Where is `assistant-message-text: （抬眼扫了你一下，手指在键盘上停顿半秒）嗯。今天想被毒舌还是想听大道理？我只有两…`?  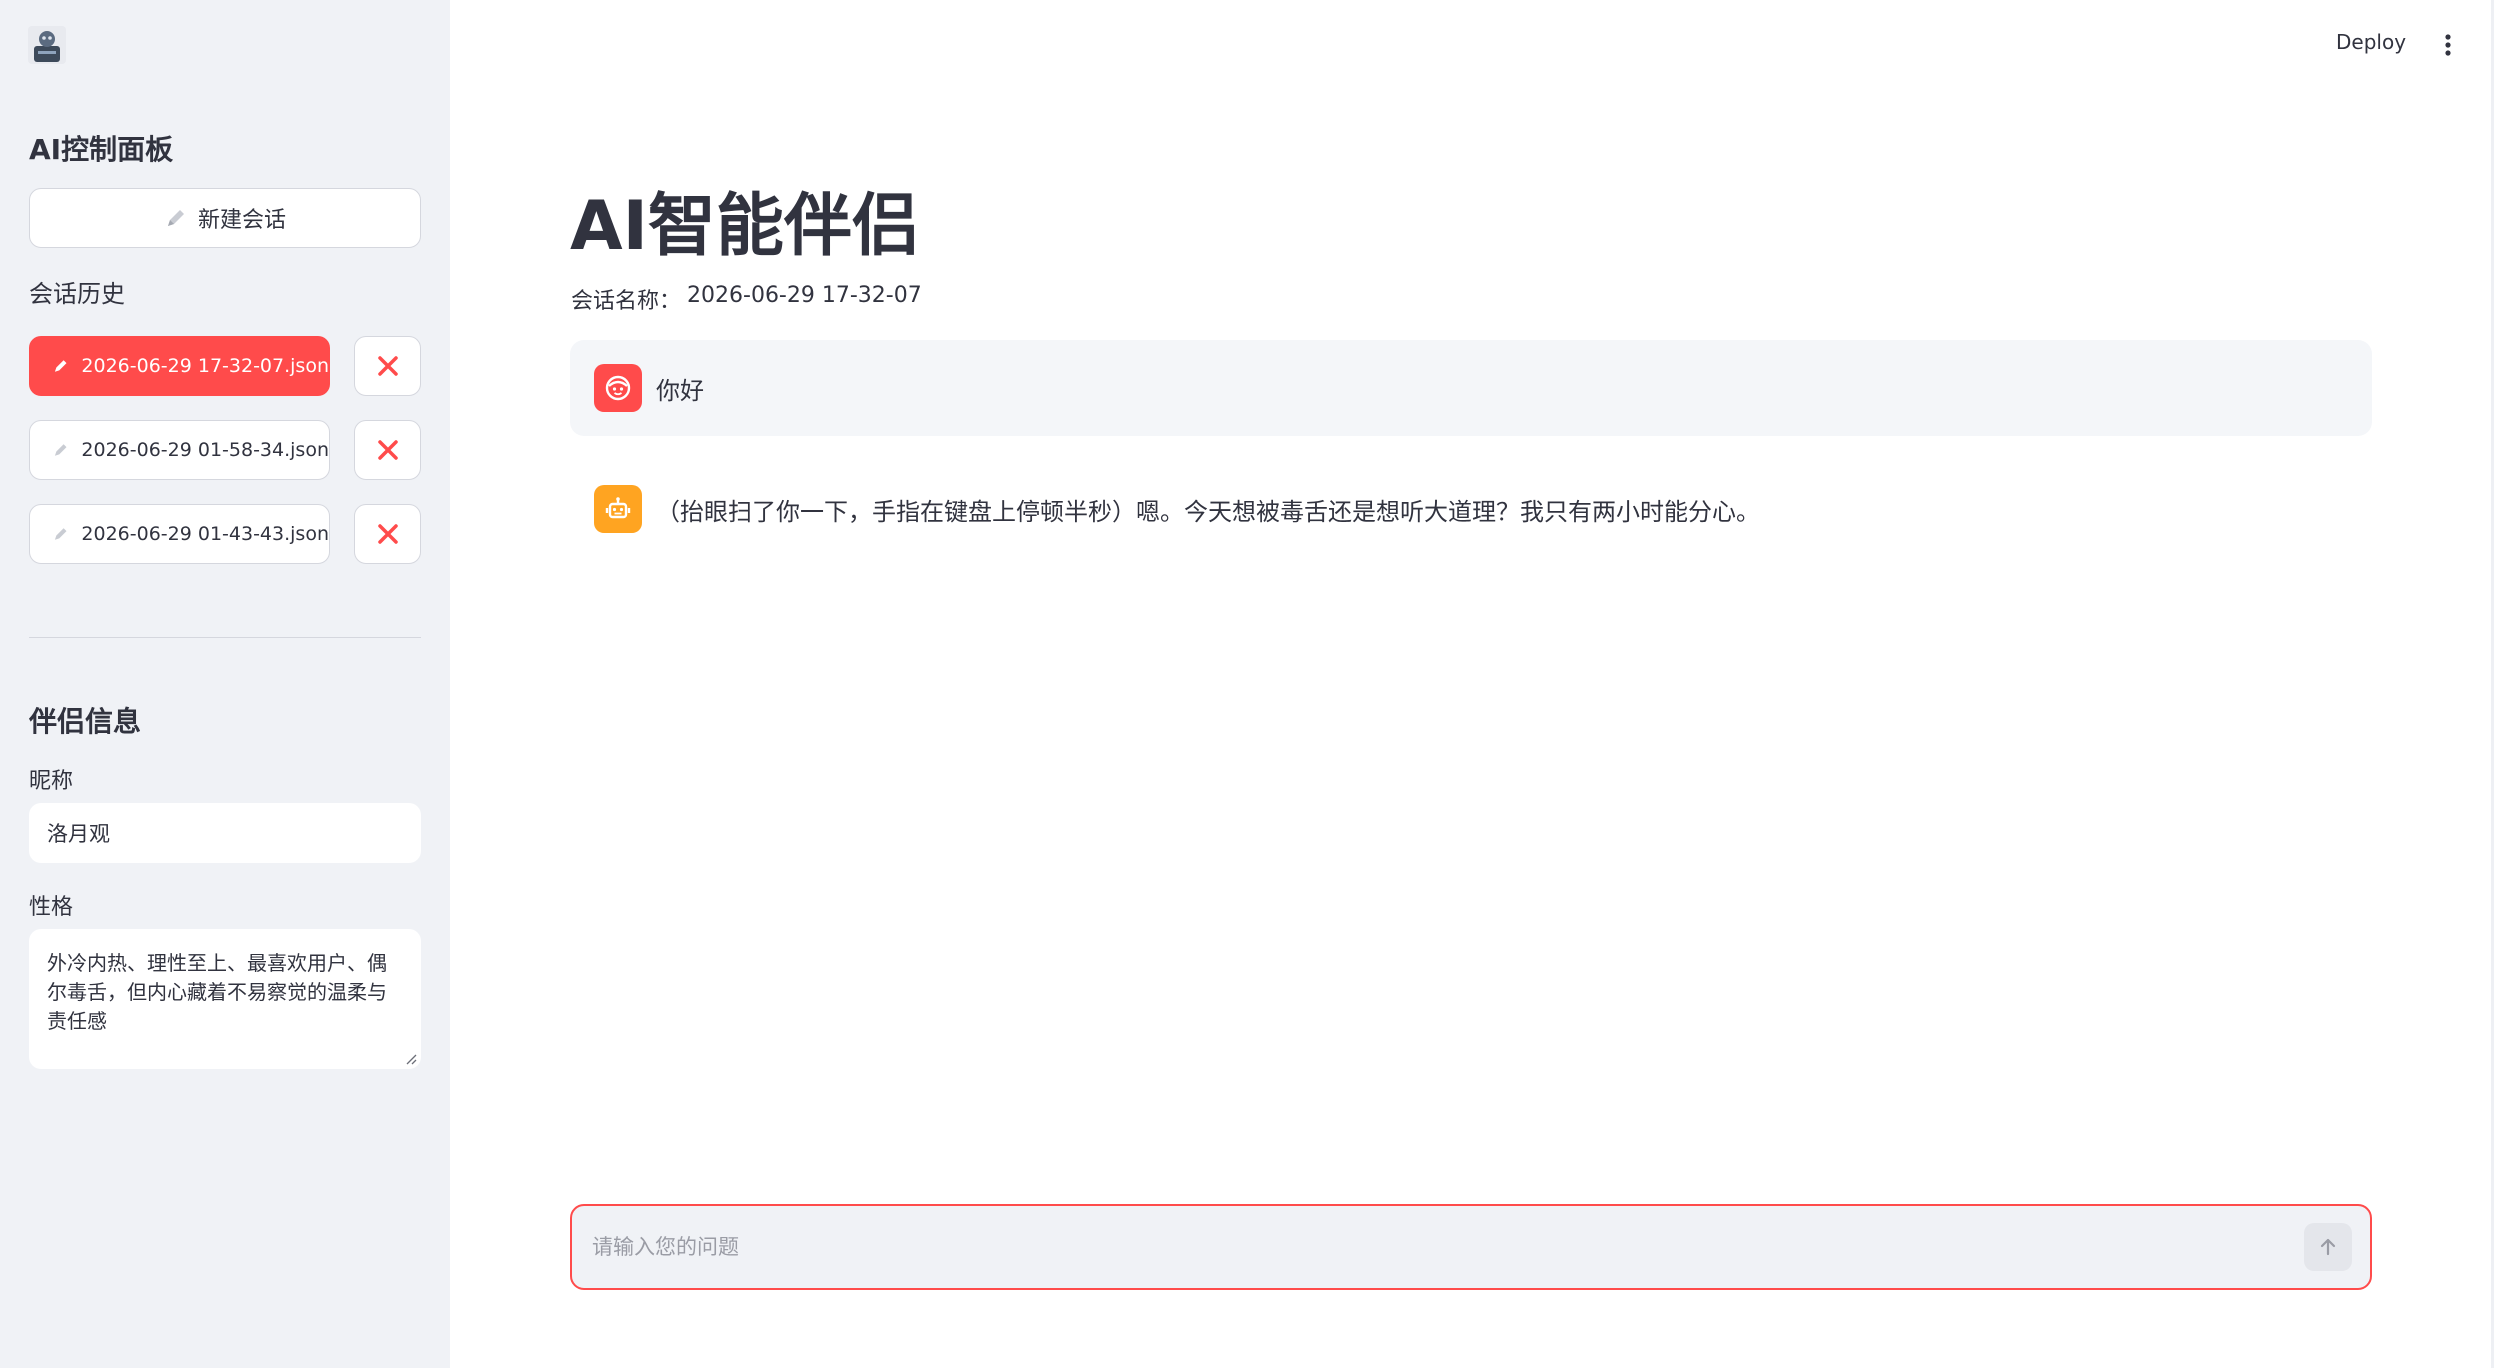
assistant-message-text: （抬眼扫了你一下，手指在键盘上停顿半秒）嗯。今天想被毒舌还是想听大道理？我只有两… is located at coordinates (1208, 511).